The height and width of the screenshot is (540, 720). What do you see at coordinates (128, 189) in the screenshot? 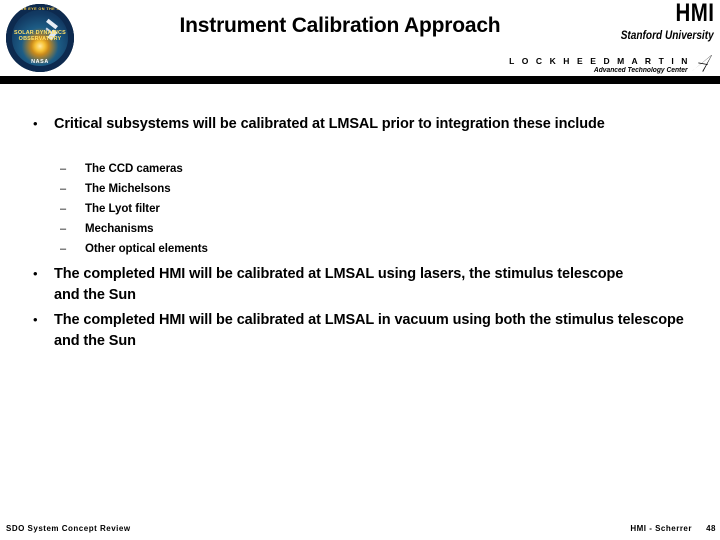
I see `sub-bullet-text: The Michelsons` at bounding box center [128, 189].